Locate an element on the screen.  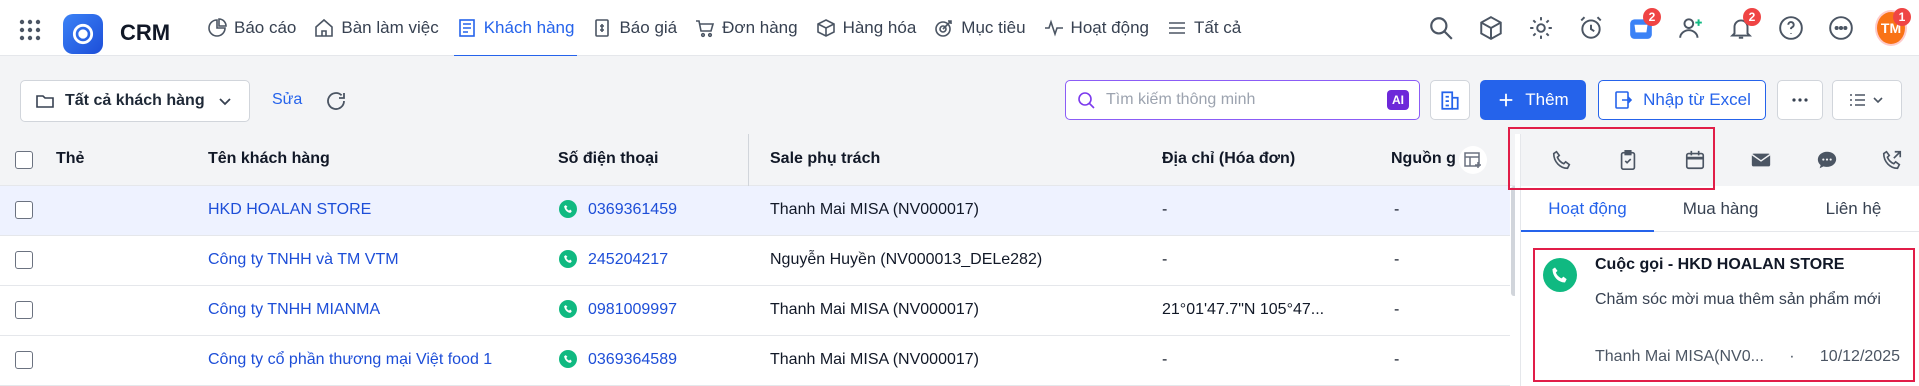
filter-label: Tất cả khách hàng is located at coordinates (135, 100).